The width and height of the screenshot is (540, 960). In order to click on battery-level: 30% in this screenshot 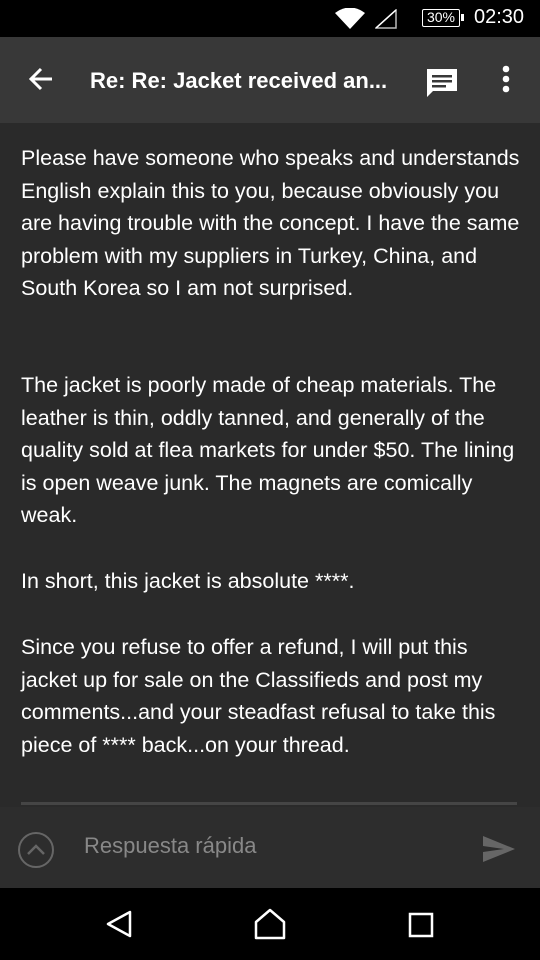, I will do `click(441, 17)`.